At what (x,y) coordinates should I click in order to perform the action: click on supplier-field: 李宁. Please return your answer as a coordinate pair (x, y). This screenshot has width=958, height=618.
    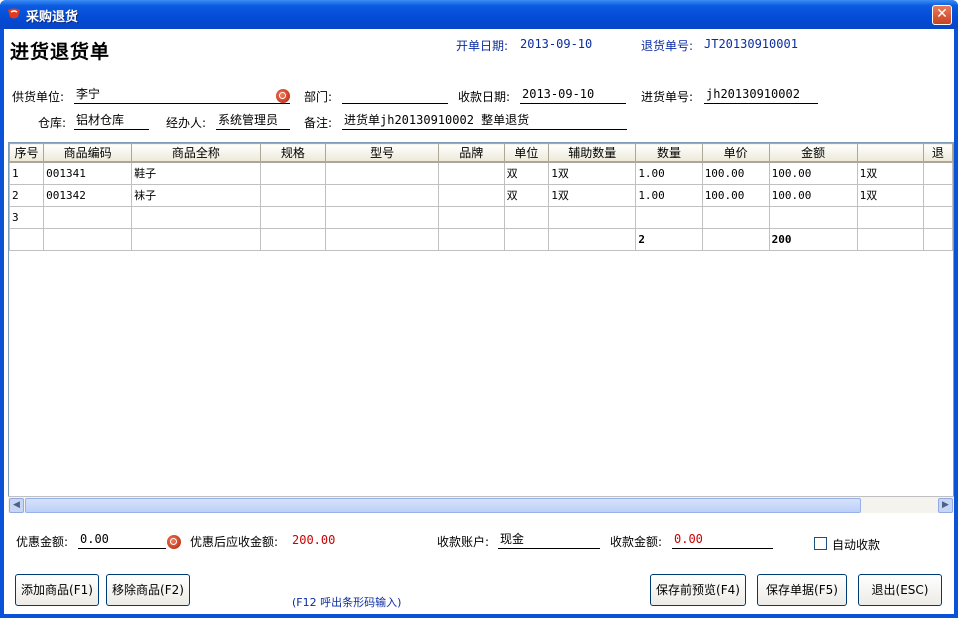
    Looking at the image, I should click on (182, 95).